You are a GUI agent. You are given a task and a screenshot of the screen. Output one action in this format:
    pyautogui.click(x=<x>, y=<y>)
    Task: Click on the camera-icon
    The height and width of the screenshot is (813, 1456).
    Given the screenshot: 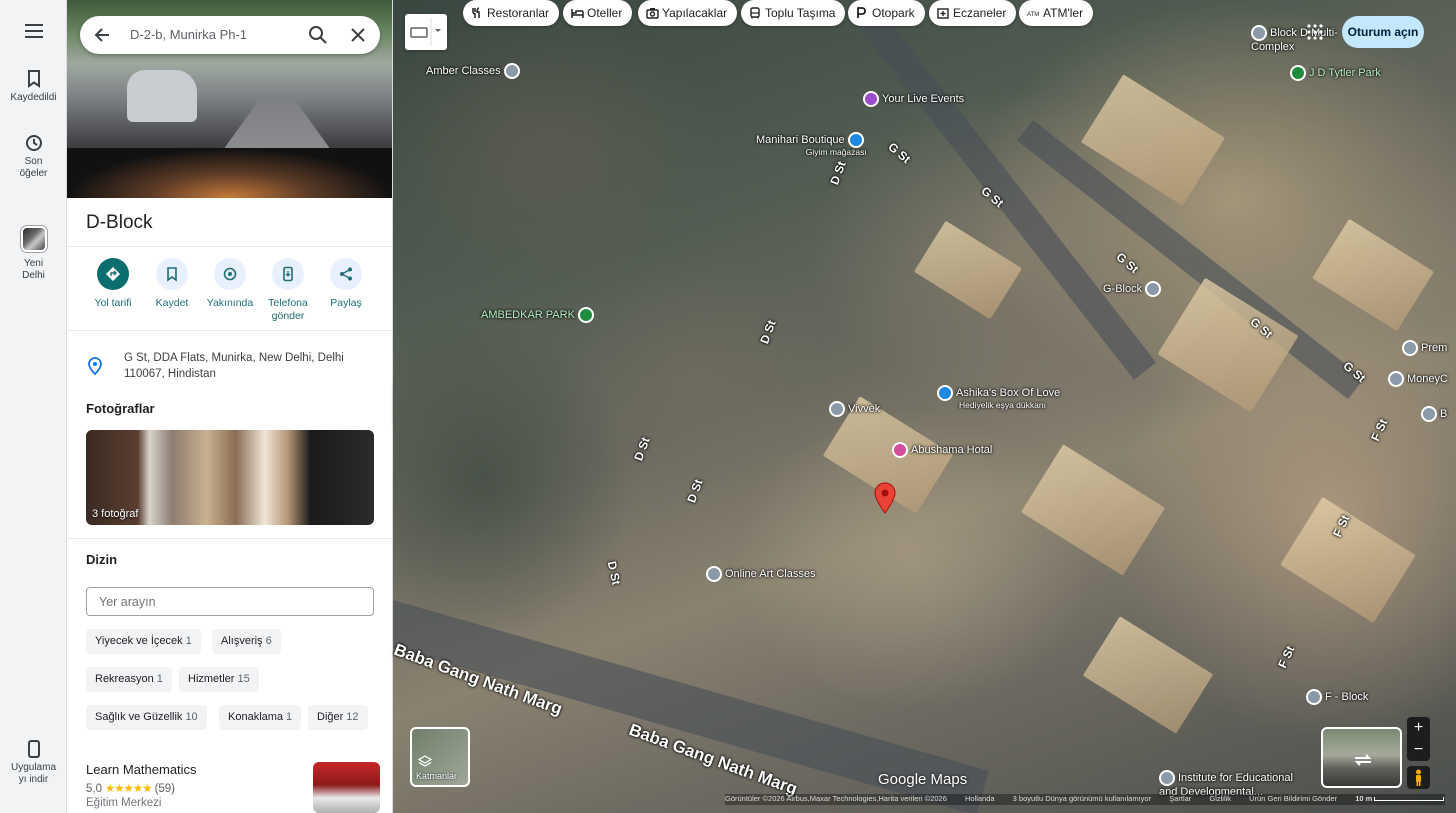 What is the action you would take?
    pyautogui.click(x=652, y=13)
    